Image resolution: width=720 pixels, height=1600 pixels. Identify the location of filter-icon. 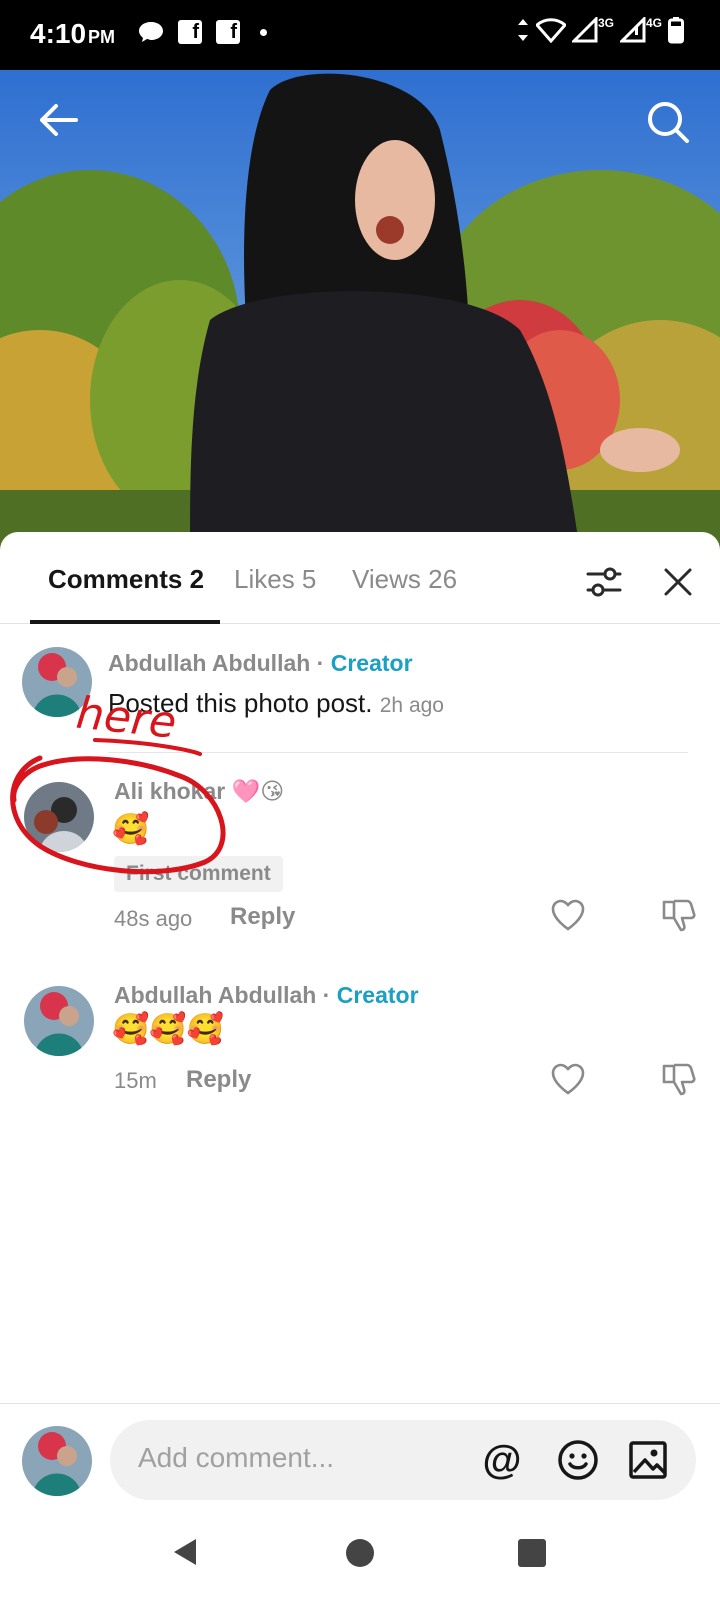
(604, 582).